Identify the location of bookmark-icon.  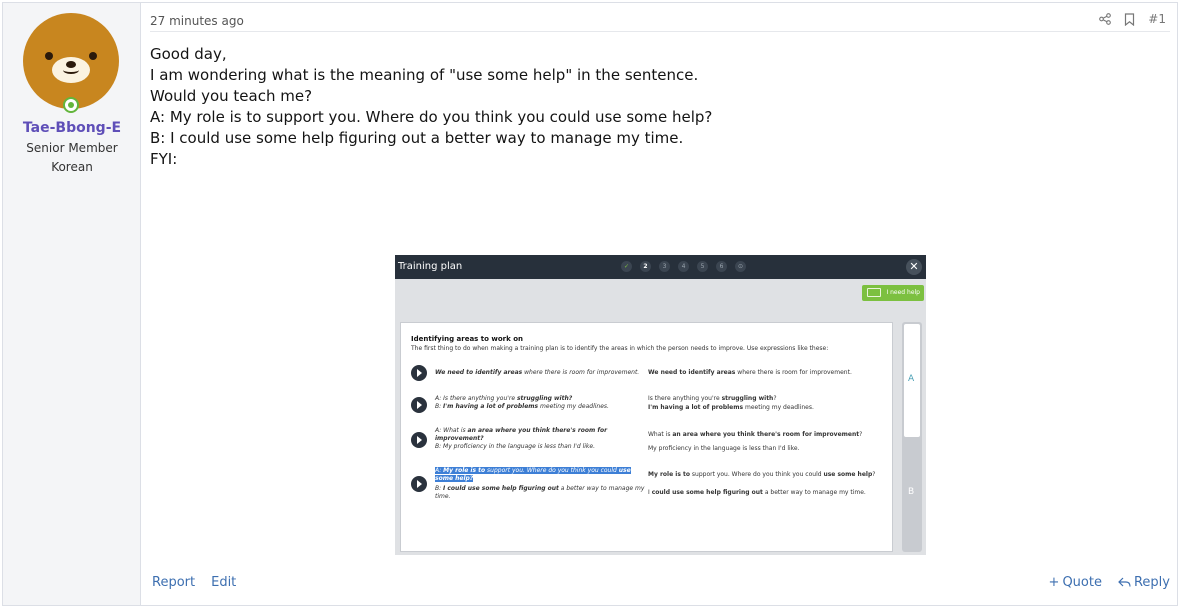
(1129, 19).